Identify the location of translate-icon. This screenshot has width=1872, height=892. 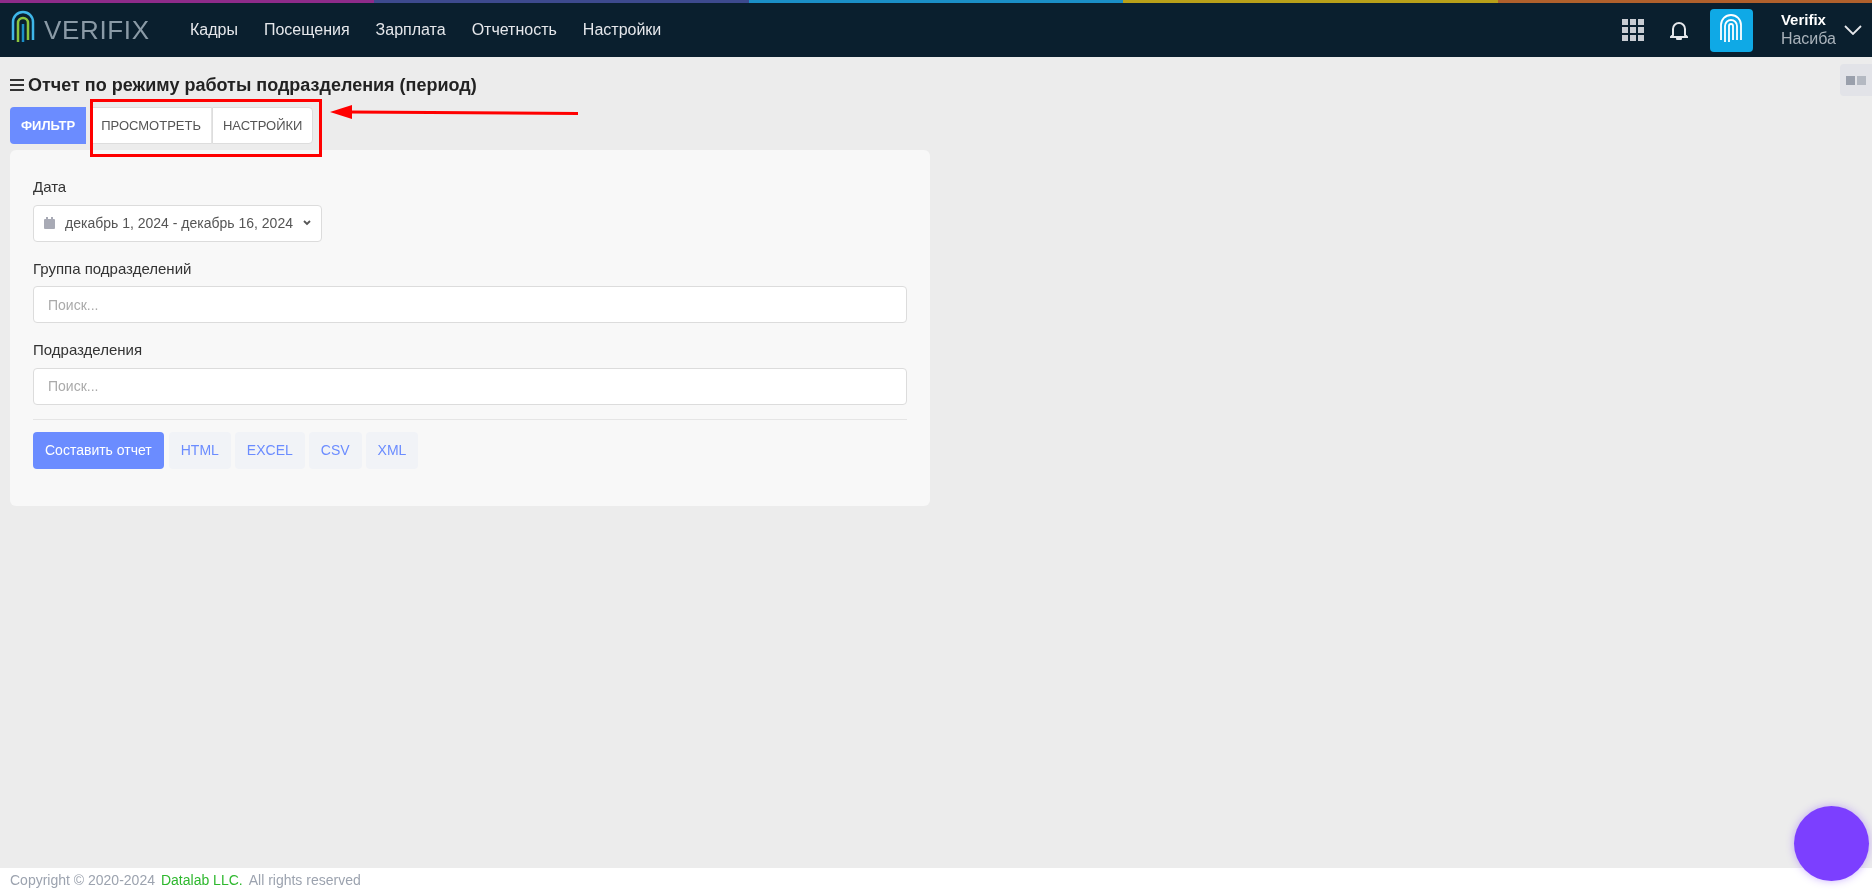
(1856, 80).